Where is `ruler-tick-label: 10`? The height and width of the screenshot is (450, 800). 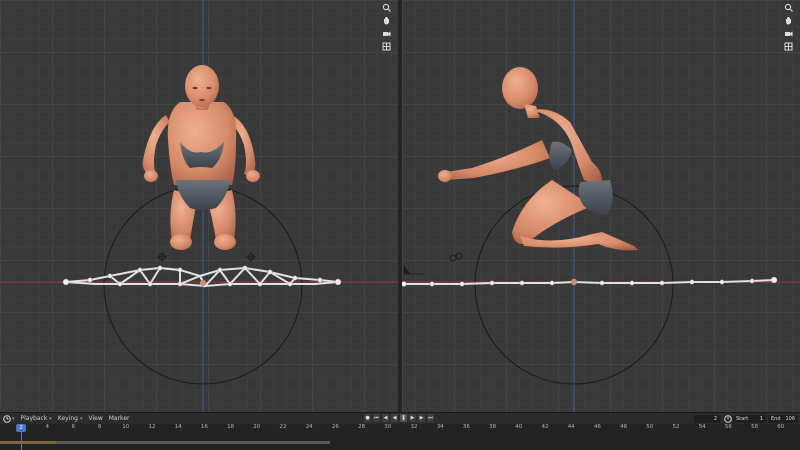 ruler-tick-label: 10 is located at coordinates (126, 427).